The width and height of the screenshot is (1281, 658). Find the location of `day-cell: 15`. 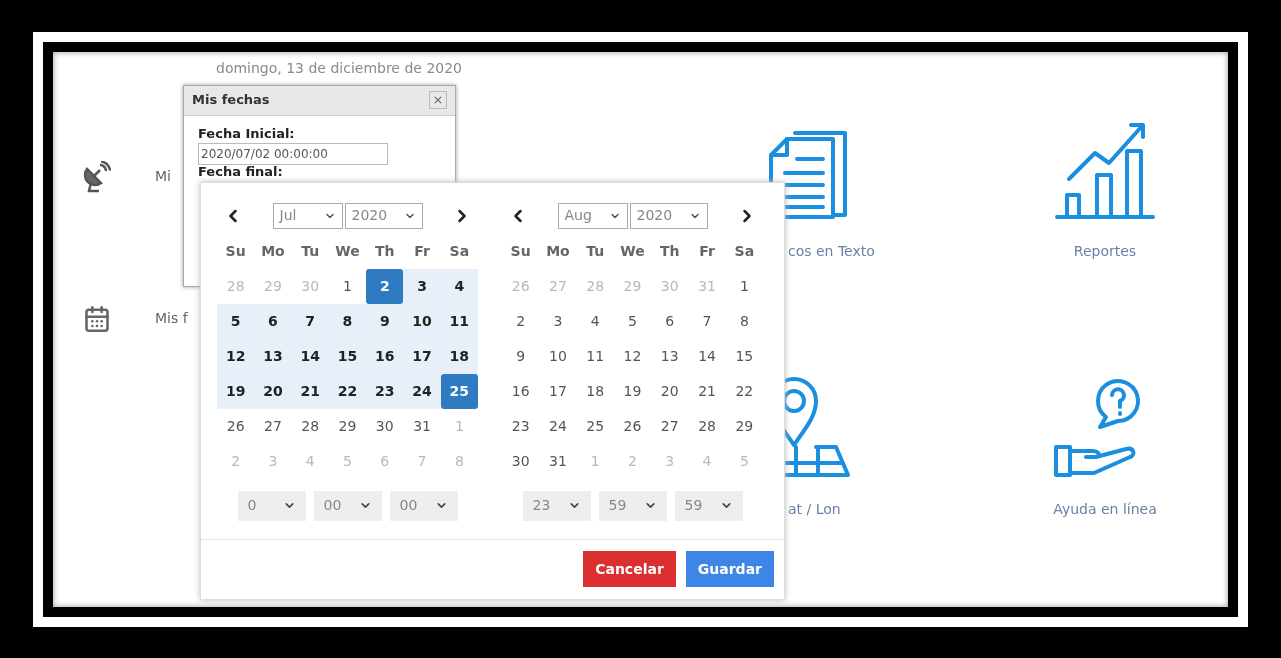

day-cell: 15 is located at coordinates (744, 356).